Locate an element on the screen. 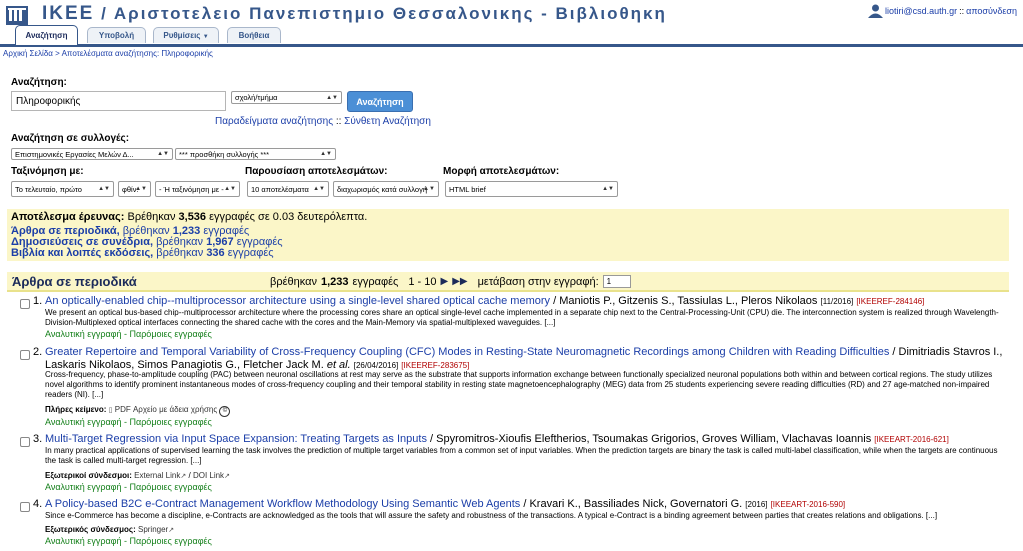  format-label: Μορφή αποτελεσμάτων: is located at coordinates (501, 171).